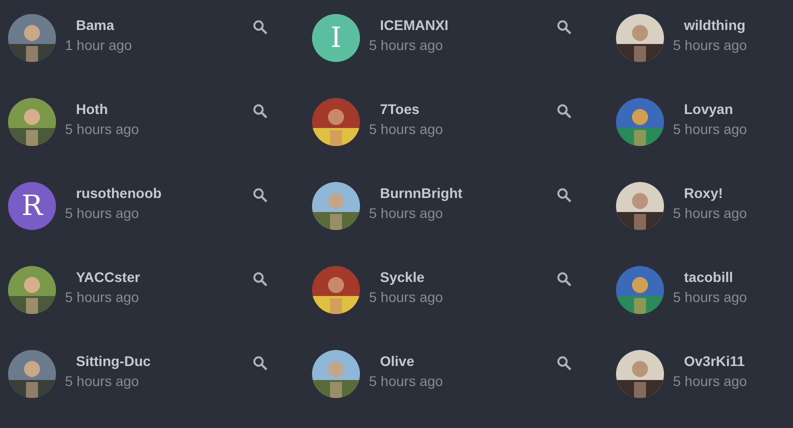 The height and width of the screenshot is (428, 793). What do you see at coordinates (155, 277) in the screenshot?
I see `user-name: YACCster` at bounding box center [155, 277].